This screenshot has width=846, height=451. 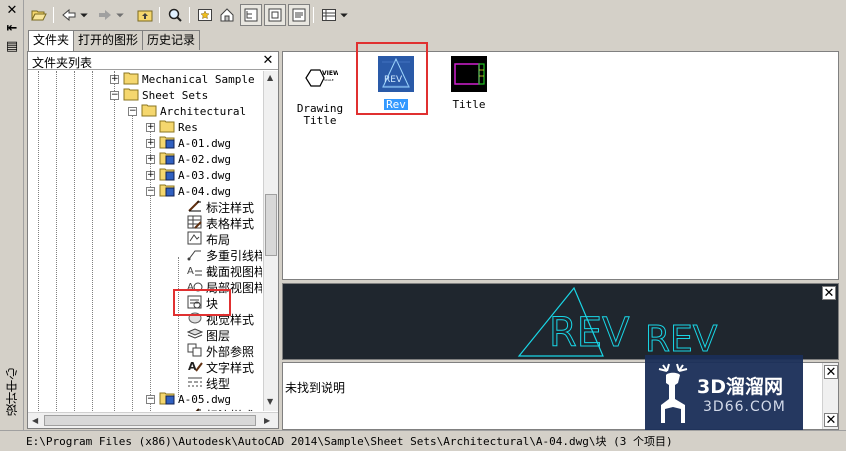 I want to click on favorites-button, so click(x=205, y=15).